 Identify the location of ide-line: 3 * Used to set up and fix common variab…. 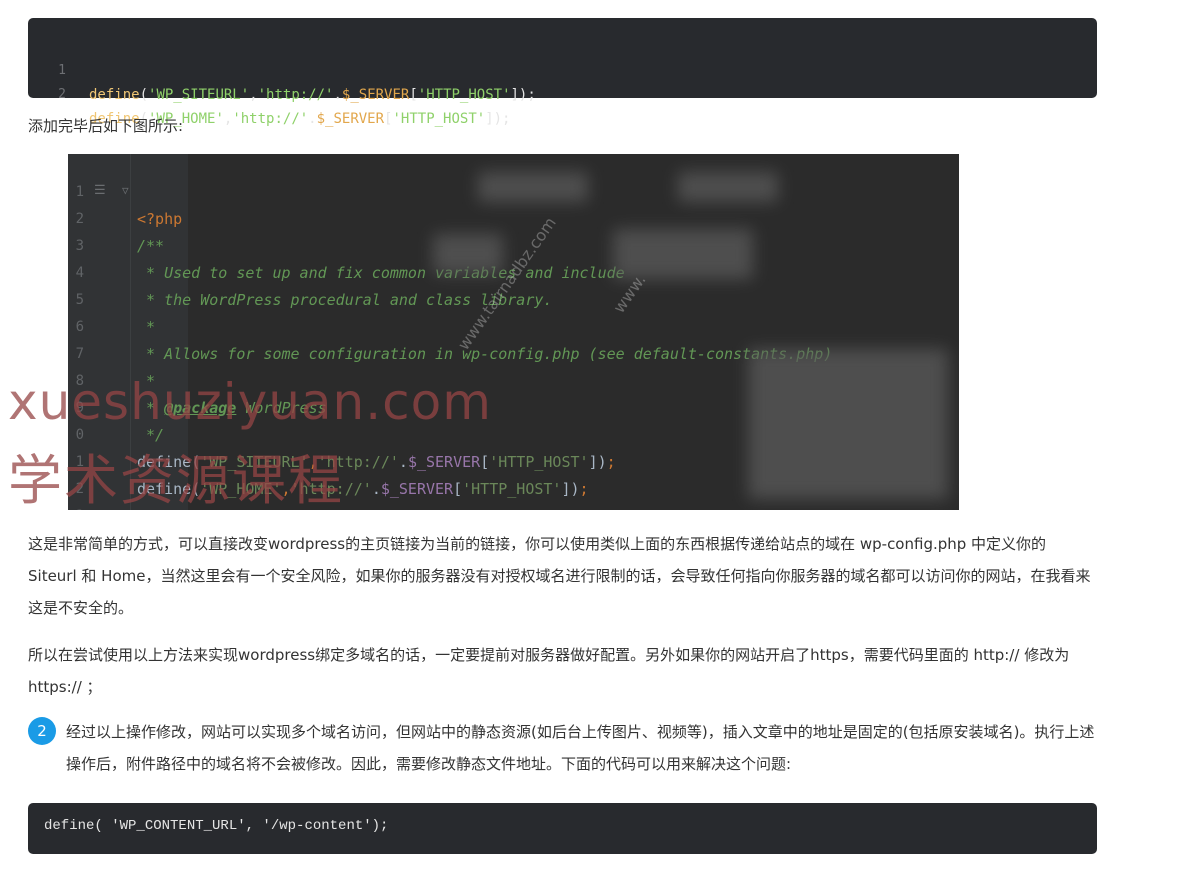
(513, 244).